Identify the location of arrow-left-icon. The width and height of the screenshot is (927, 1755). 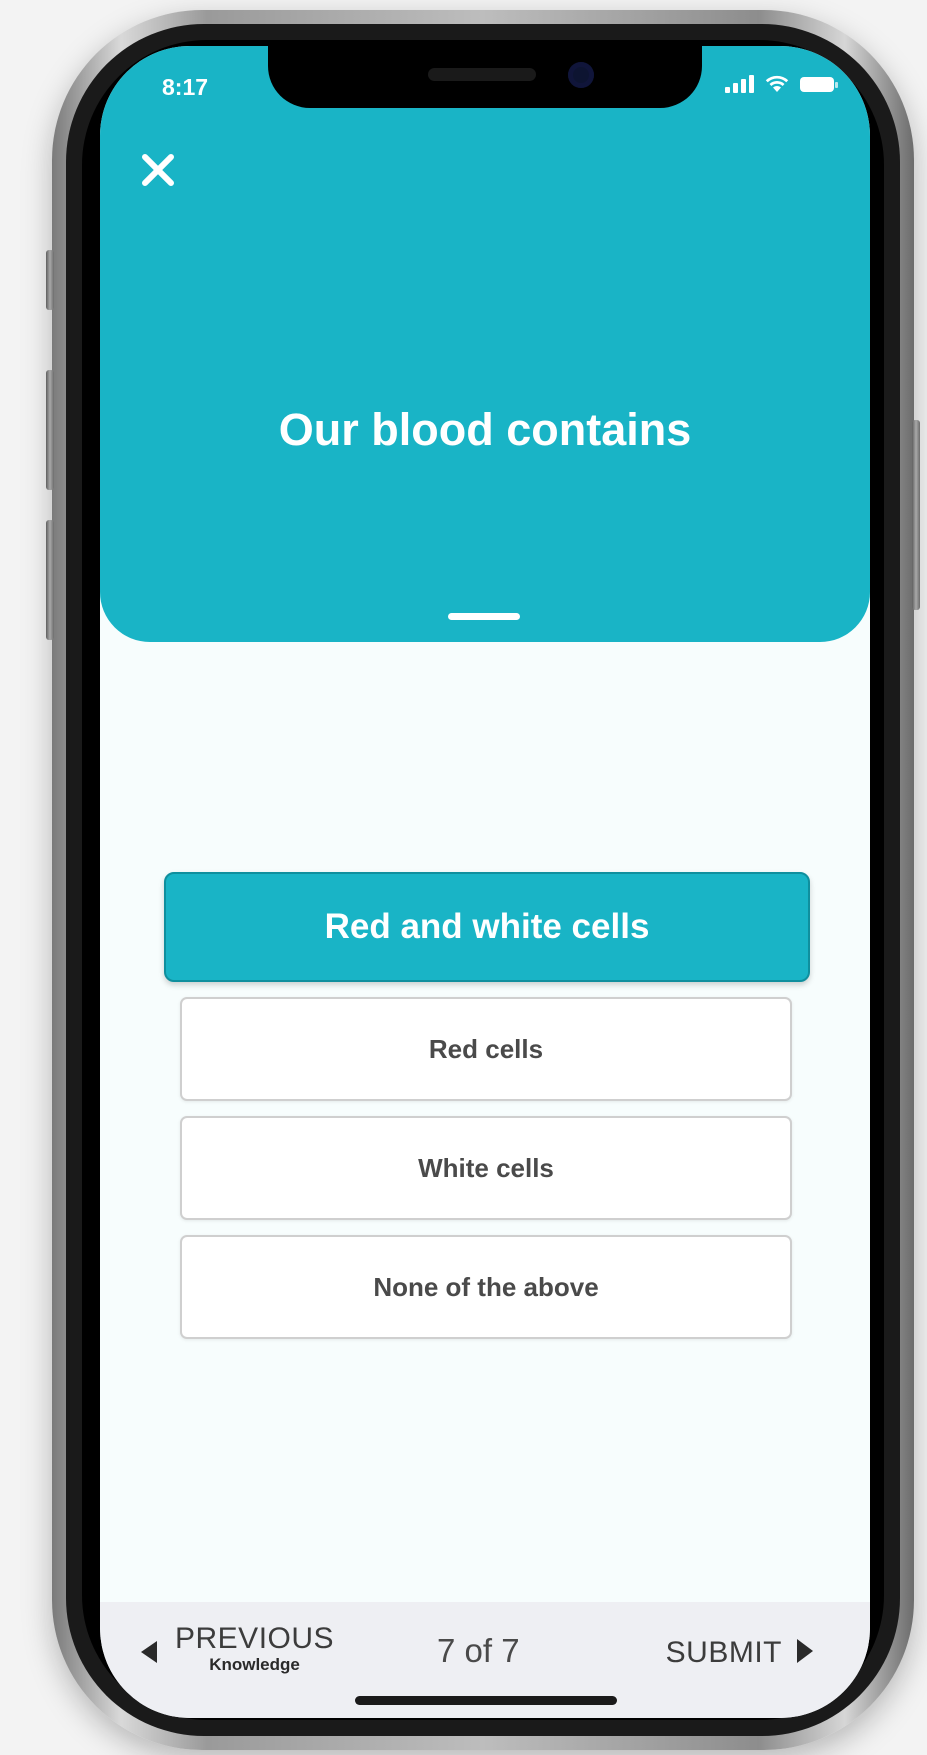
(149, 1654).